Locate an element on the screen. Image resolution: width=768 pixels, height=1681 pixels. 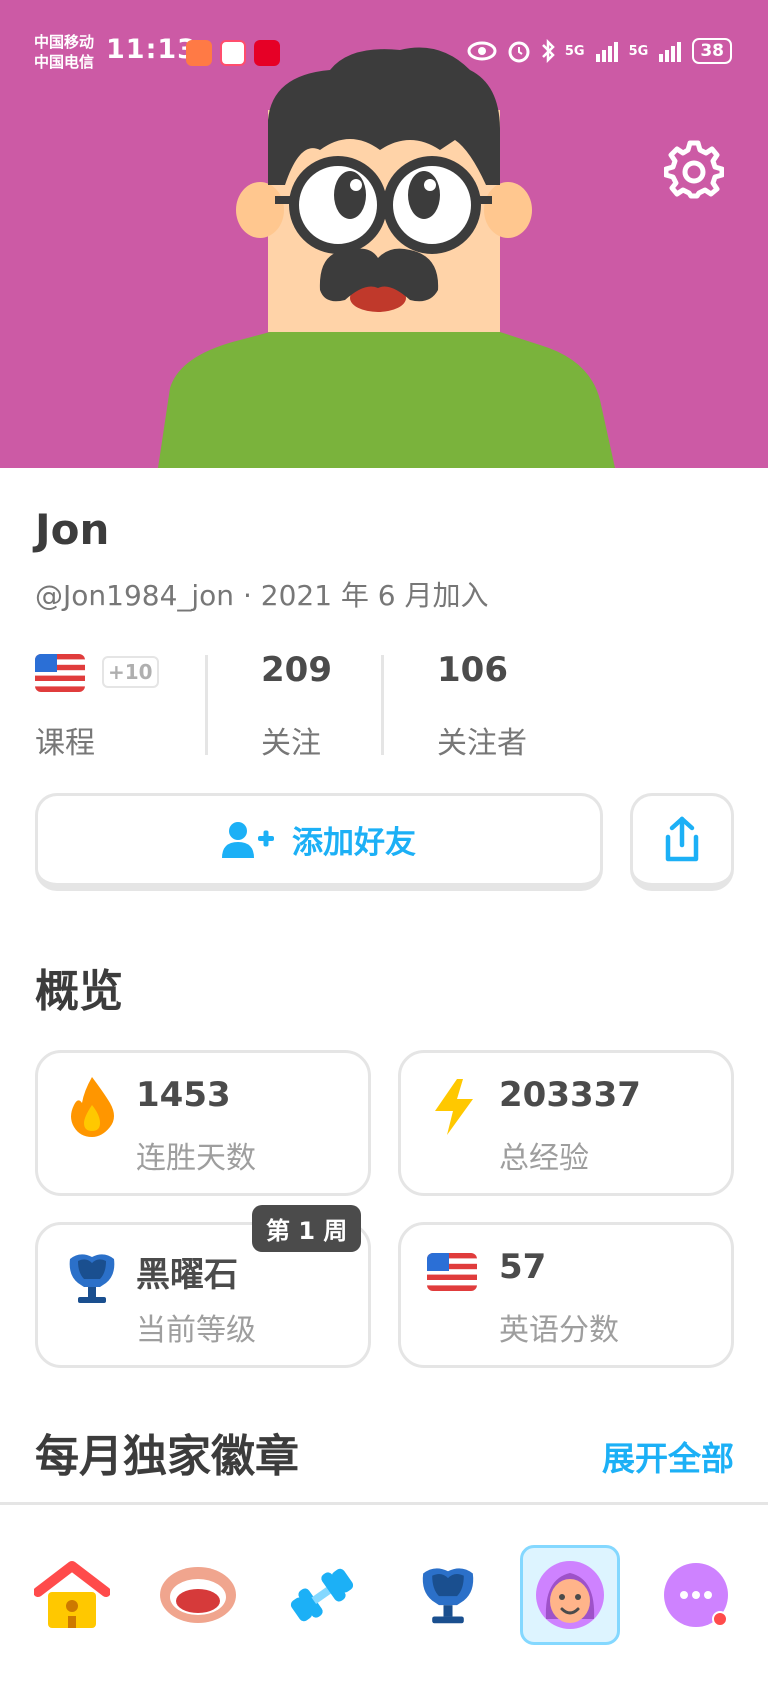
following-count: 209 is located at coordinates (296, 670).